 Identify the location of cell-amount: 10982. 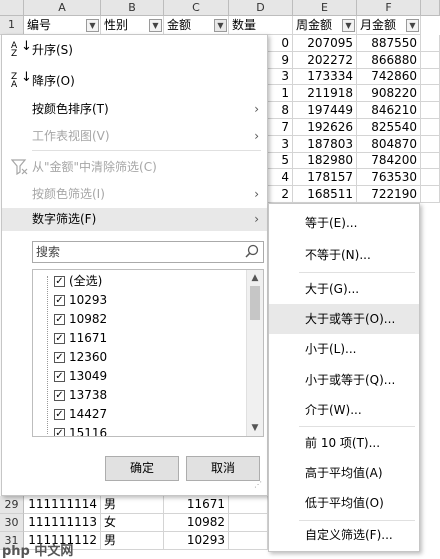
(196, 523).